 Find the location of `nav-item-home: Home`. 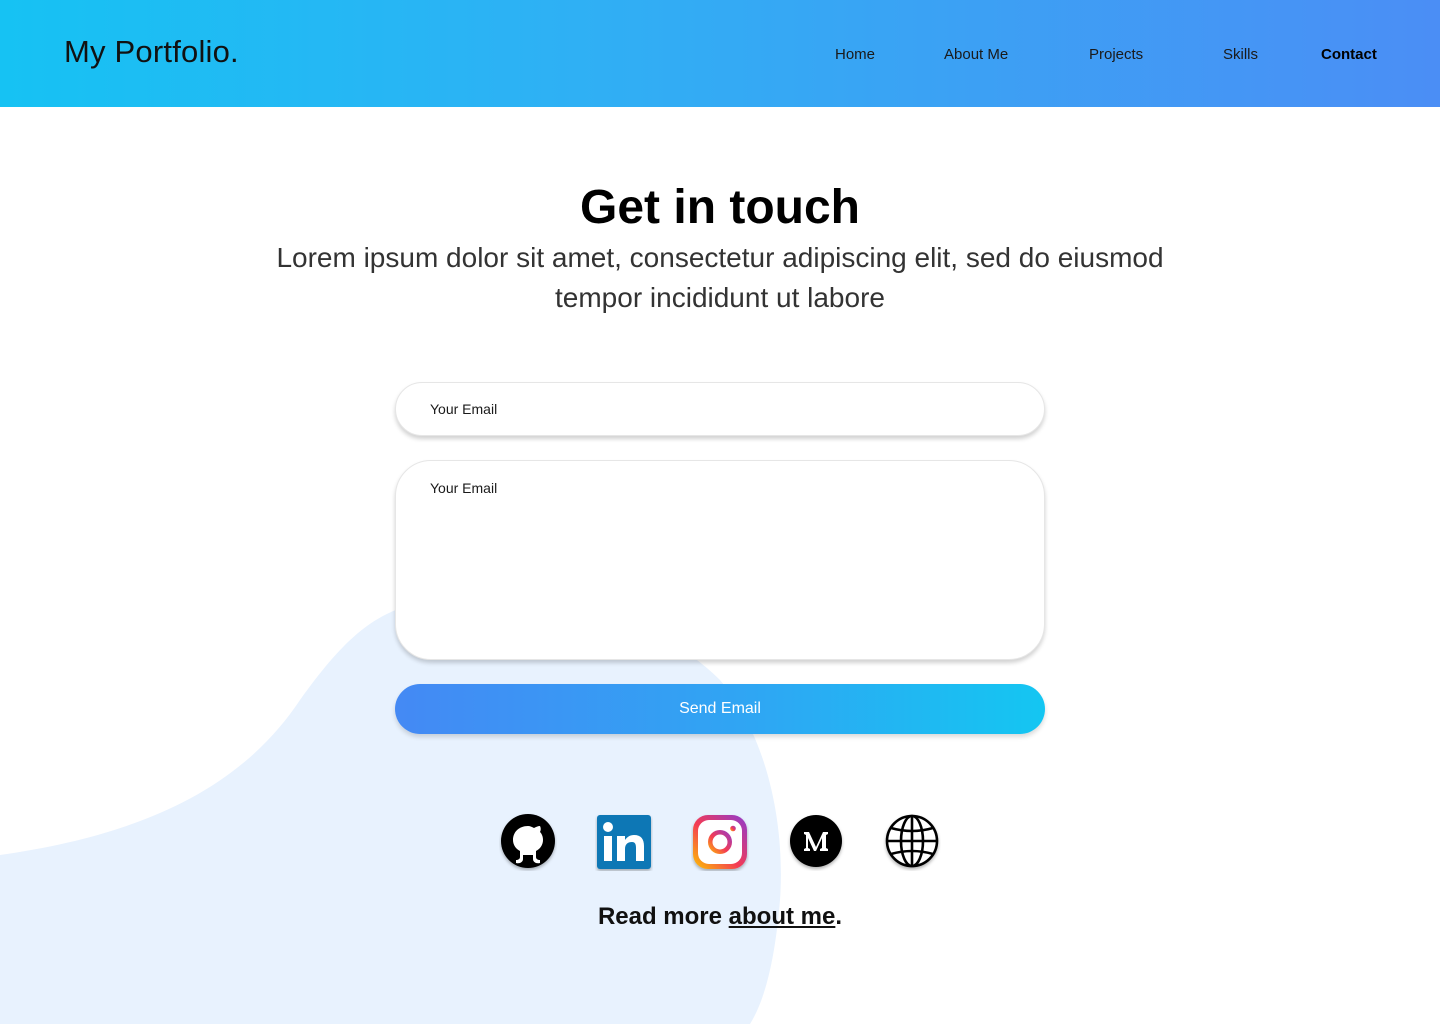

nav-item-home: Home is located at coordinates (855, 54).